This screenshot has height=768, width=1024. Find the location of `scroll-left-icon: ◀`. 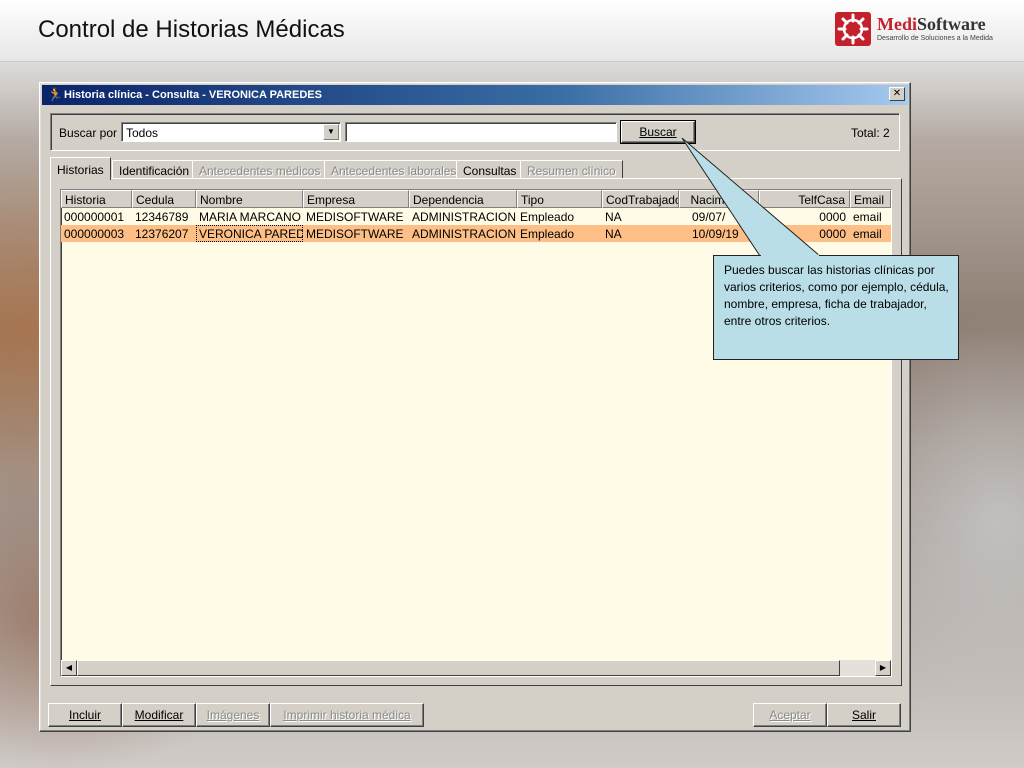

scroll-left-icon: ◀ is located at coordinates (69, 668).